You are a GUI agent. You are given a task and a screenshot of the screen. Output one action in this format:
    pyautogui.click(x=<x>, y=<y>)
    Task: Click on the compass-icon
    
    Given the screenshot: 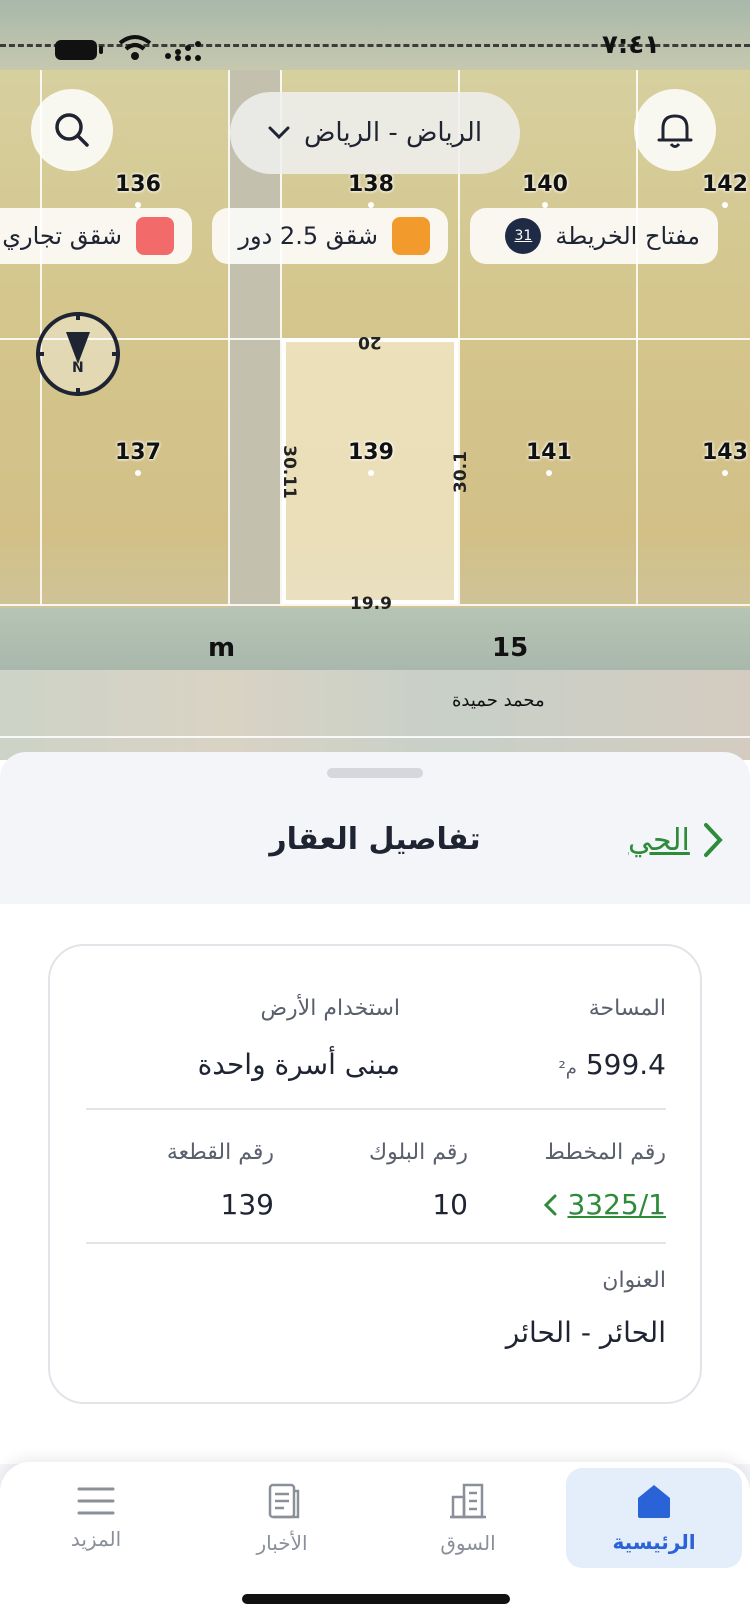 What is the action you would take?
    pyautogui.click(x=78, y=354)
    